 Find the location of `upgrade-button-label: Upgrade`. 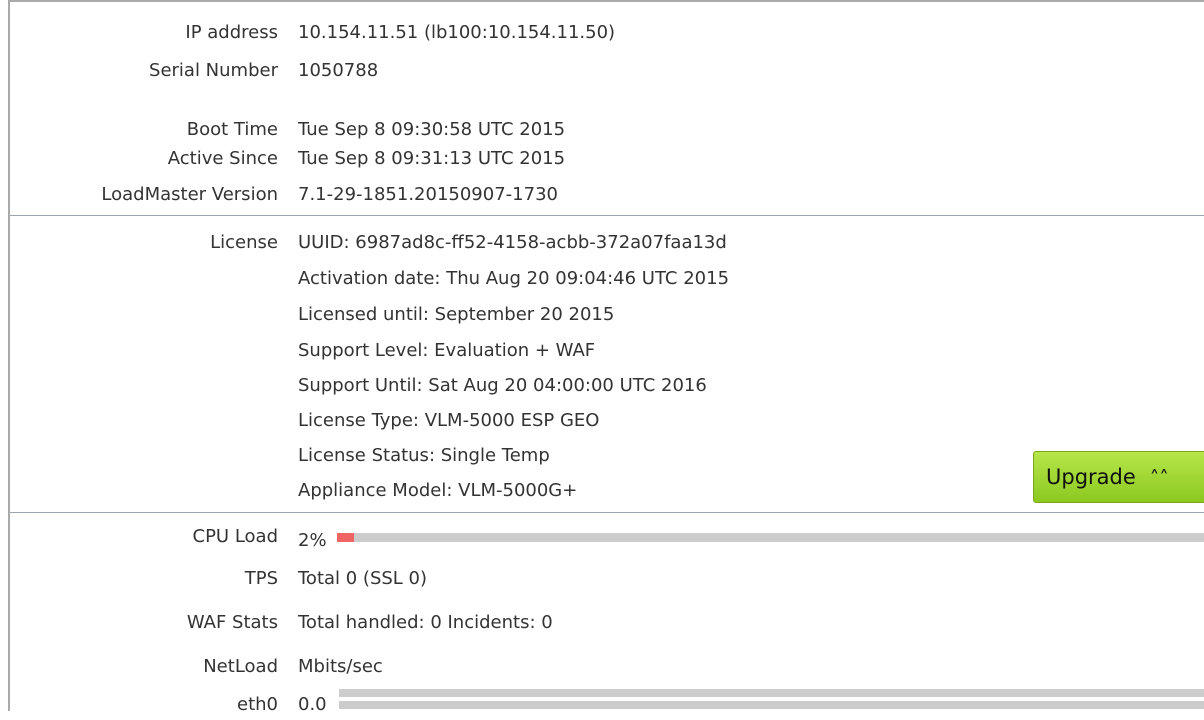

upgrade-button-label: Upgrade is located at coordinates (1091, 477).